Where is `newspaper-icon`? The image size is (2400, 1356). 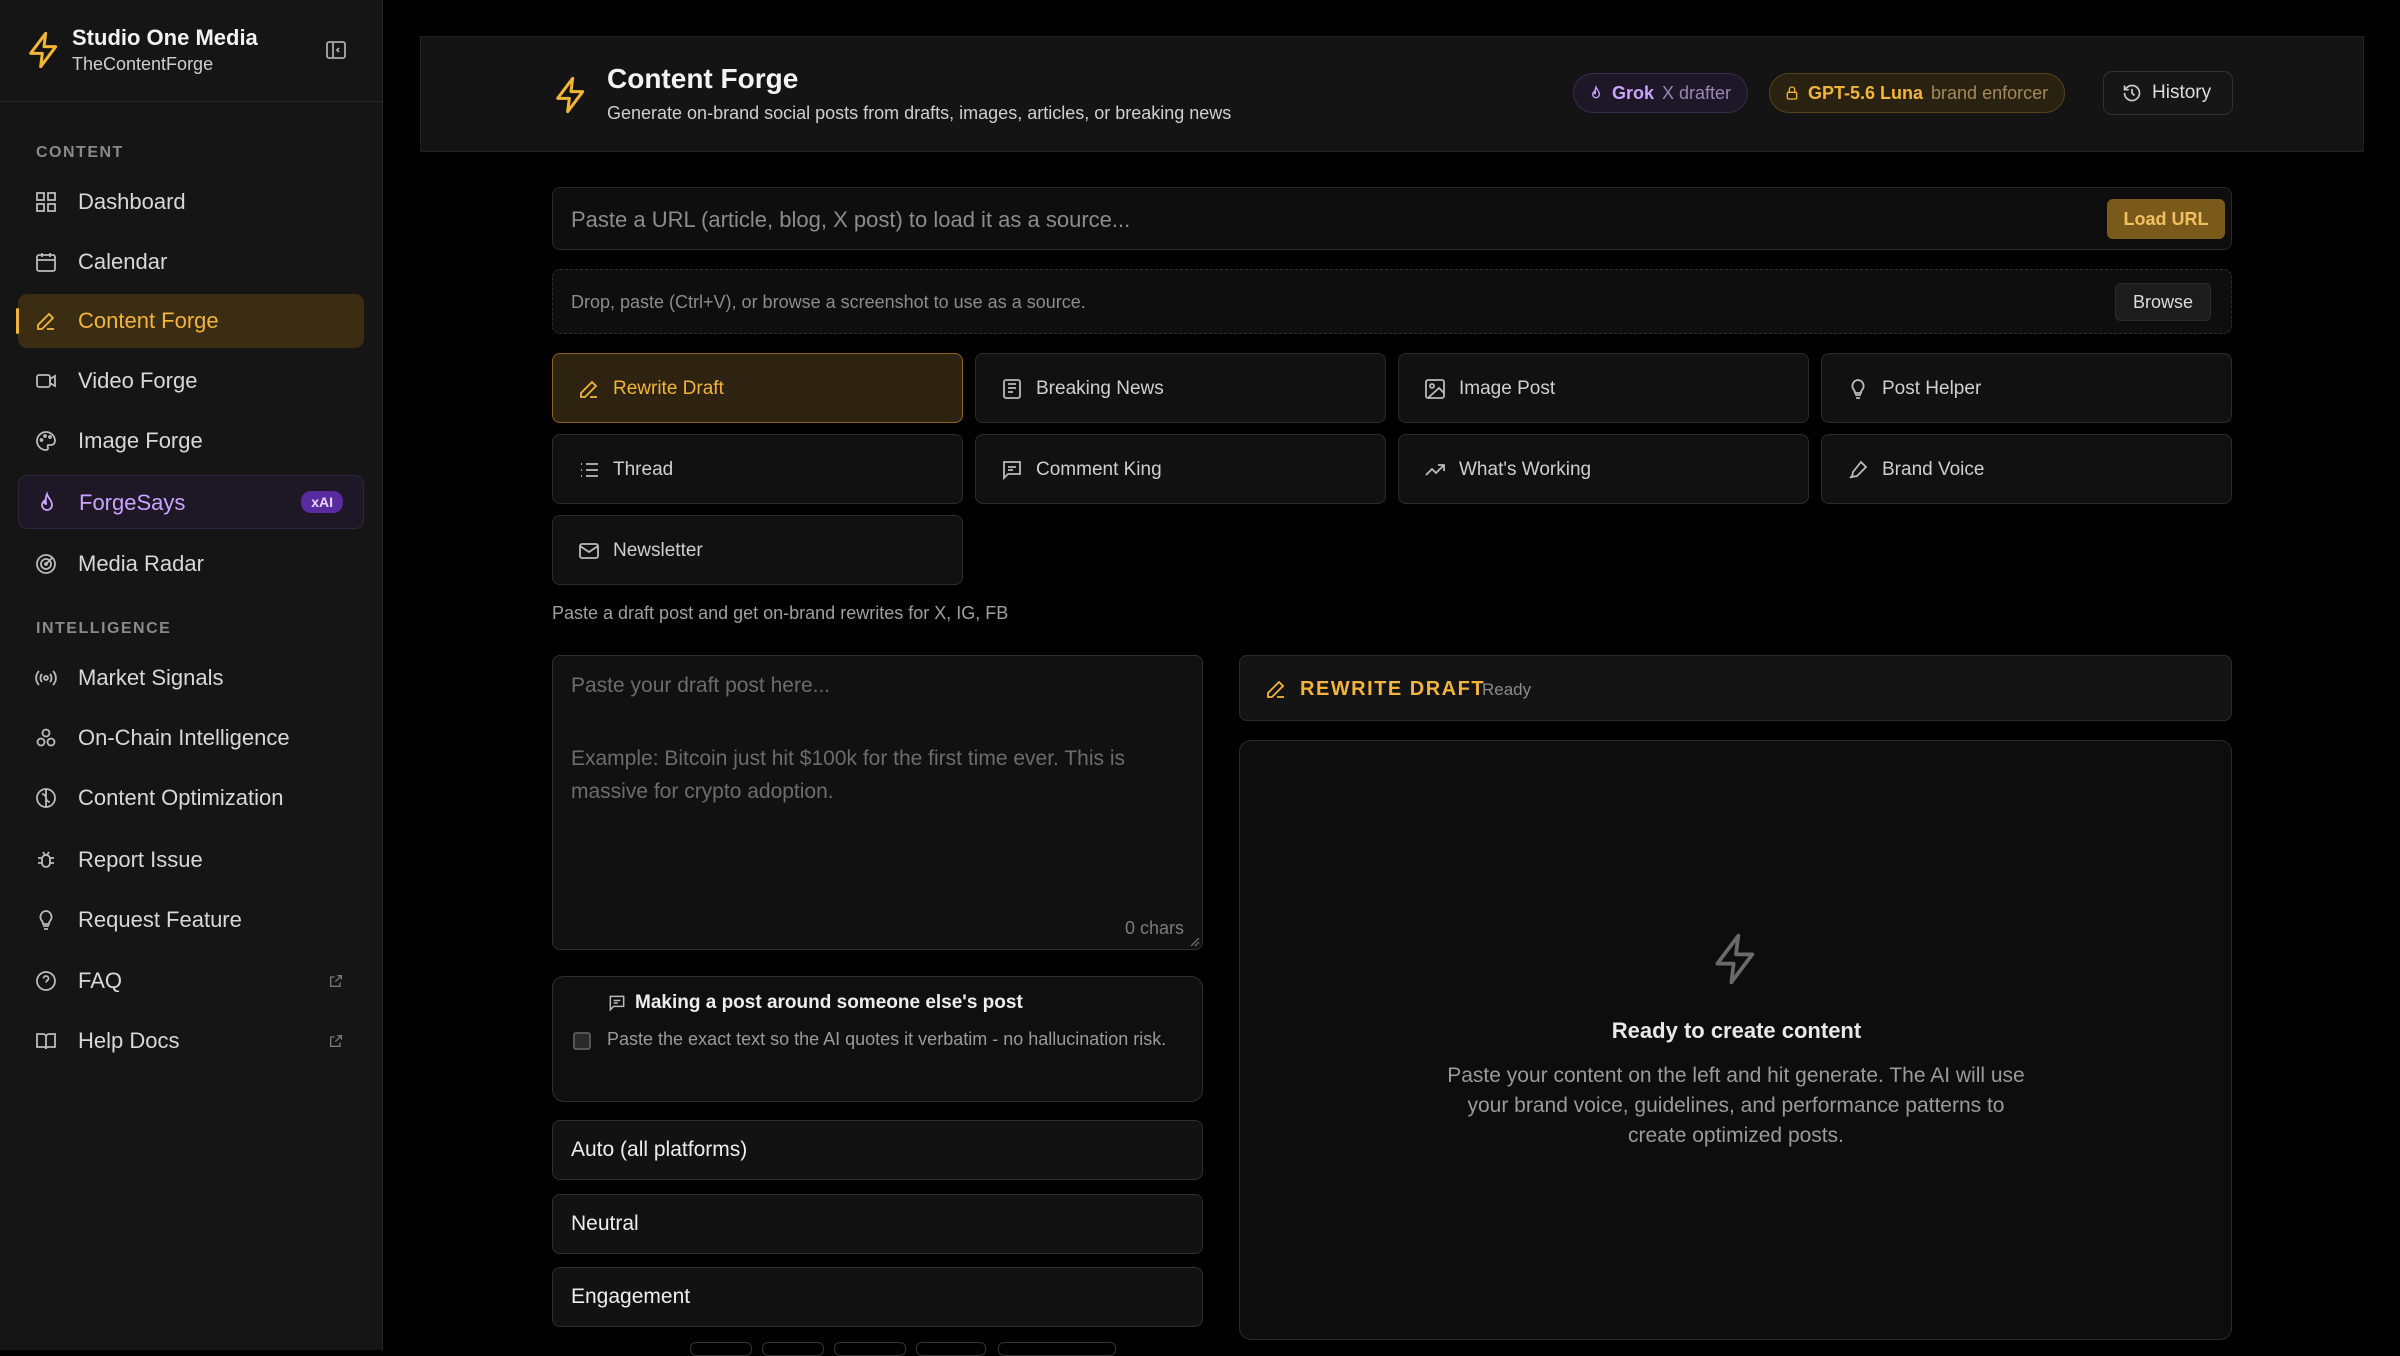 newspaper-icon is located at coordinates (1012, 389).